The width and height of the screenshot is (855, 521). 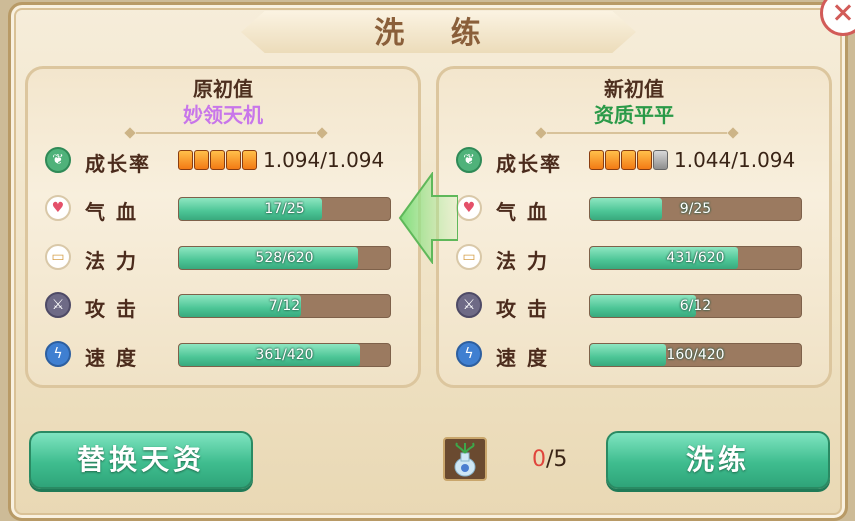 I want to click on stat-row-atk: ⚔ 攻 击 7/12, so click(x=220, y=306).